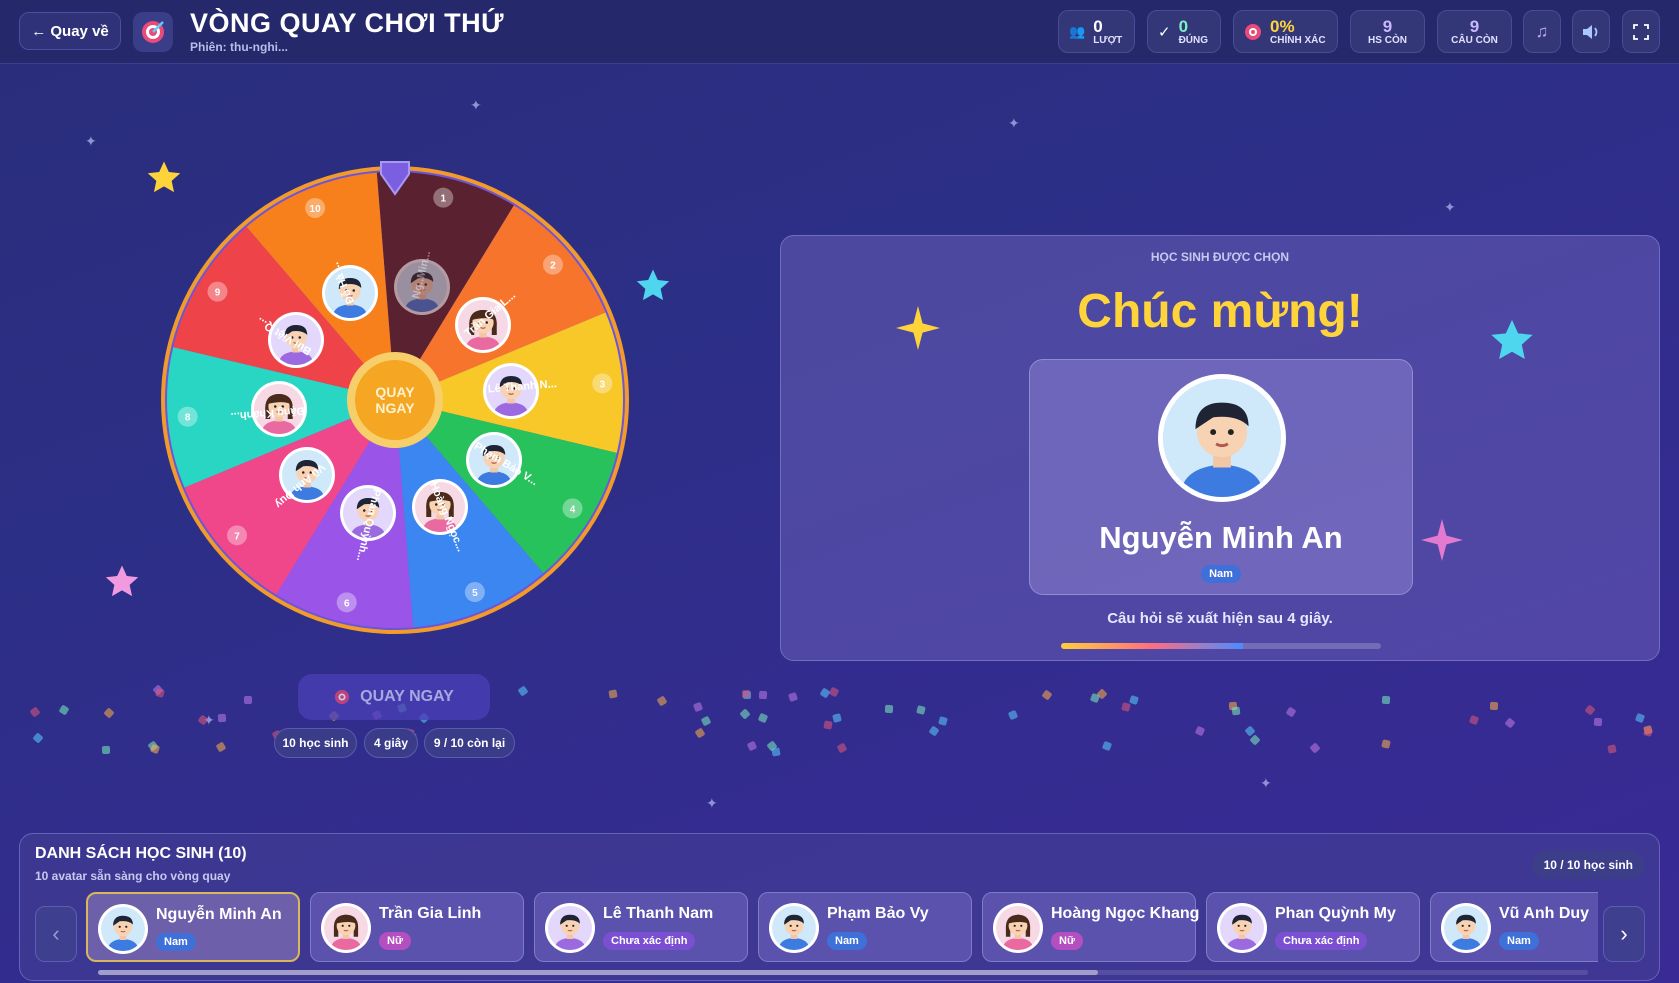 The height and width of the screenshot is (983, 1679). What do you see at coordinates (603, 384) in the screenshot?
I see `segment-number-text: 3` at bounding box center [603, 384].